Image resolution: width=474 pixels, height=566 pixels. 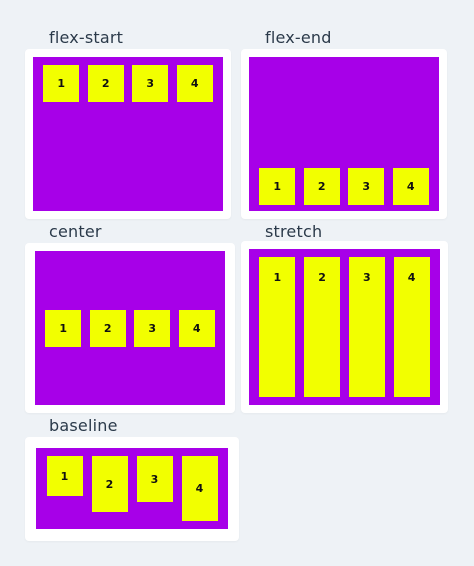 What do you see at coordinates (86, 37) in the screenshot?
I see `example-title-flex-start: flex-start` at bounding box center [86, 37].